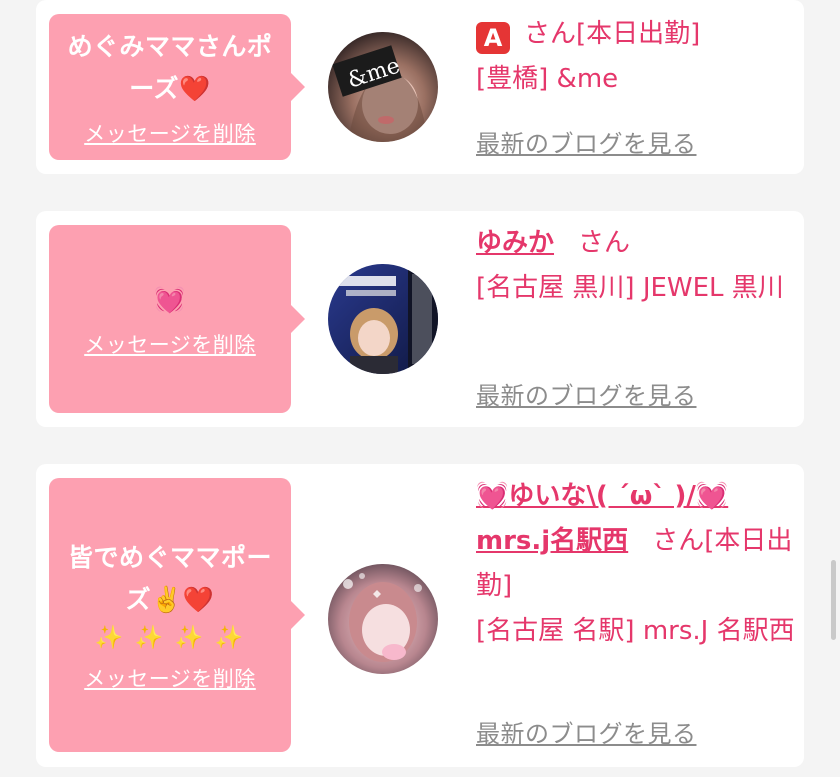 The image size is (840, 777). Describe the element at coordinates (833, 600) in the screenshot. I see `scrollbar` at that location.